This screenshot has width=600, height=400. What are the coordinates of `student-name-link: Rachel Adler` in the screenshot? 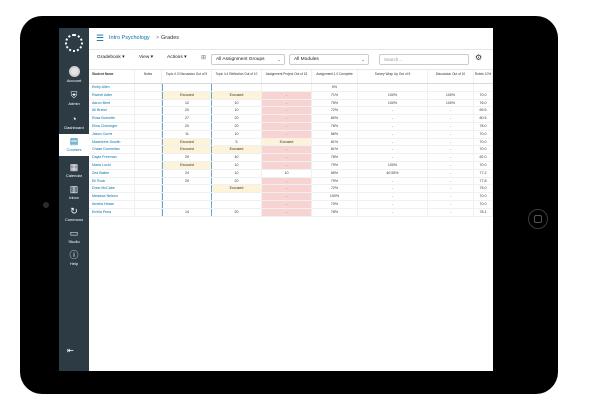 It's located at (112, 95).